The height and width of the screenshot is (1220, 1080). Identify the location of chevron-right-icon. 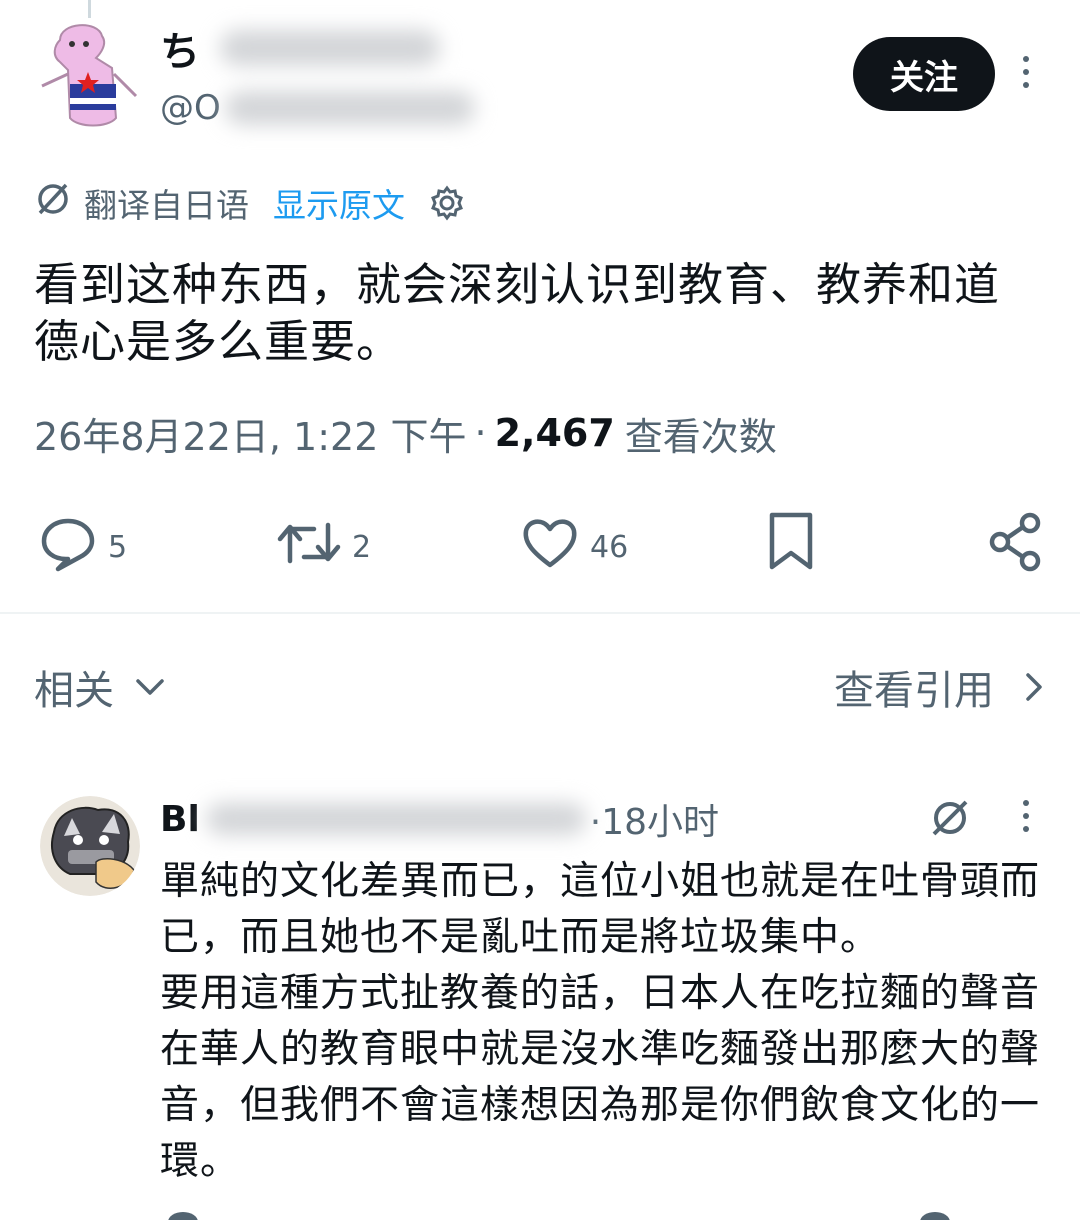
(1034, 687).